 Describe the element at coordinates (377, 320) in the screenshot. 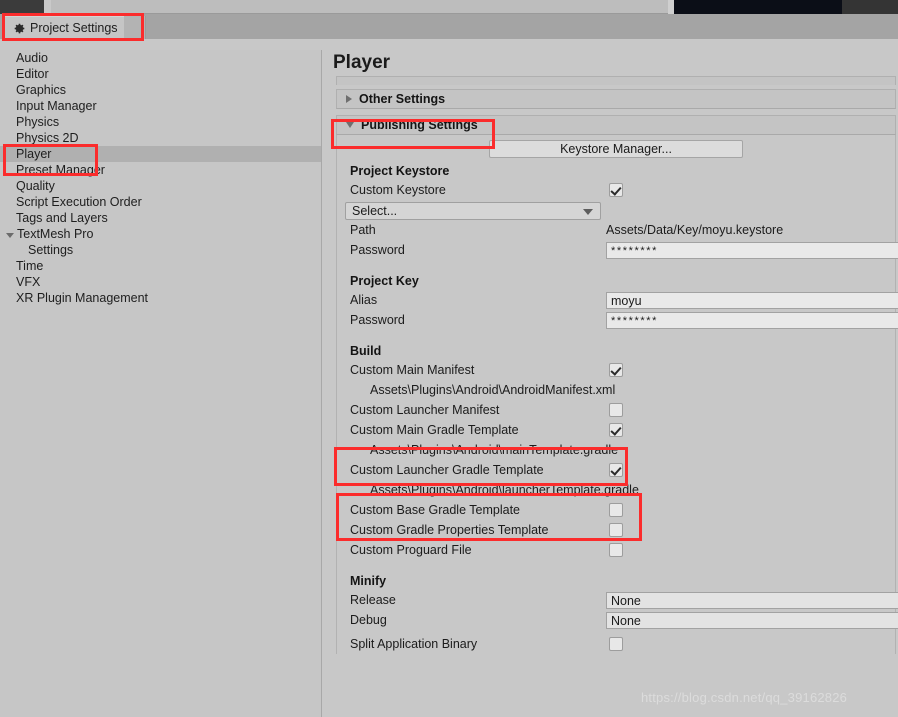

I see `key-password-label: Password` at that location.